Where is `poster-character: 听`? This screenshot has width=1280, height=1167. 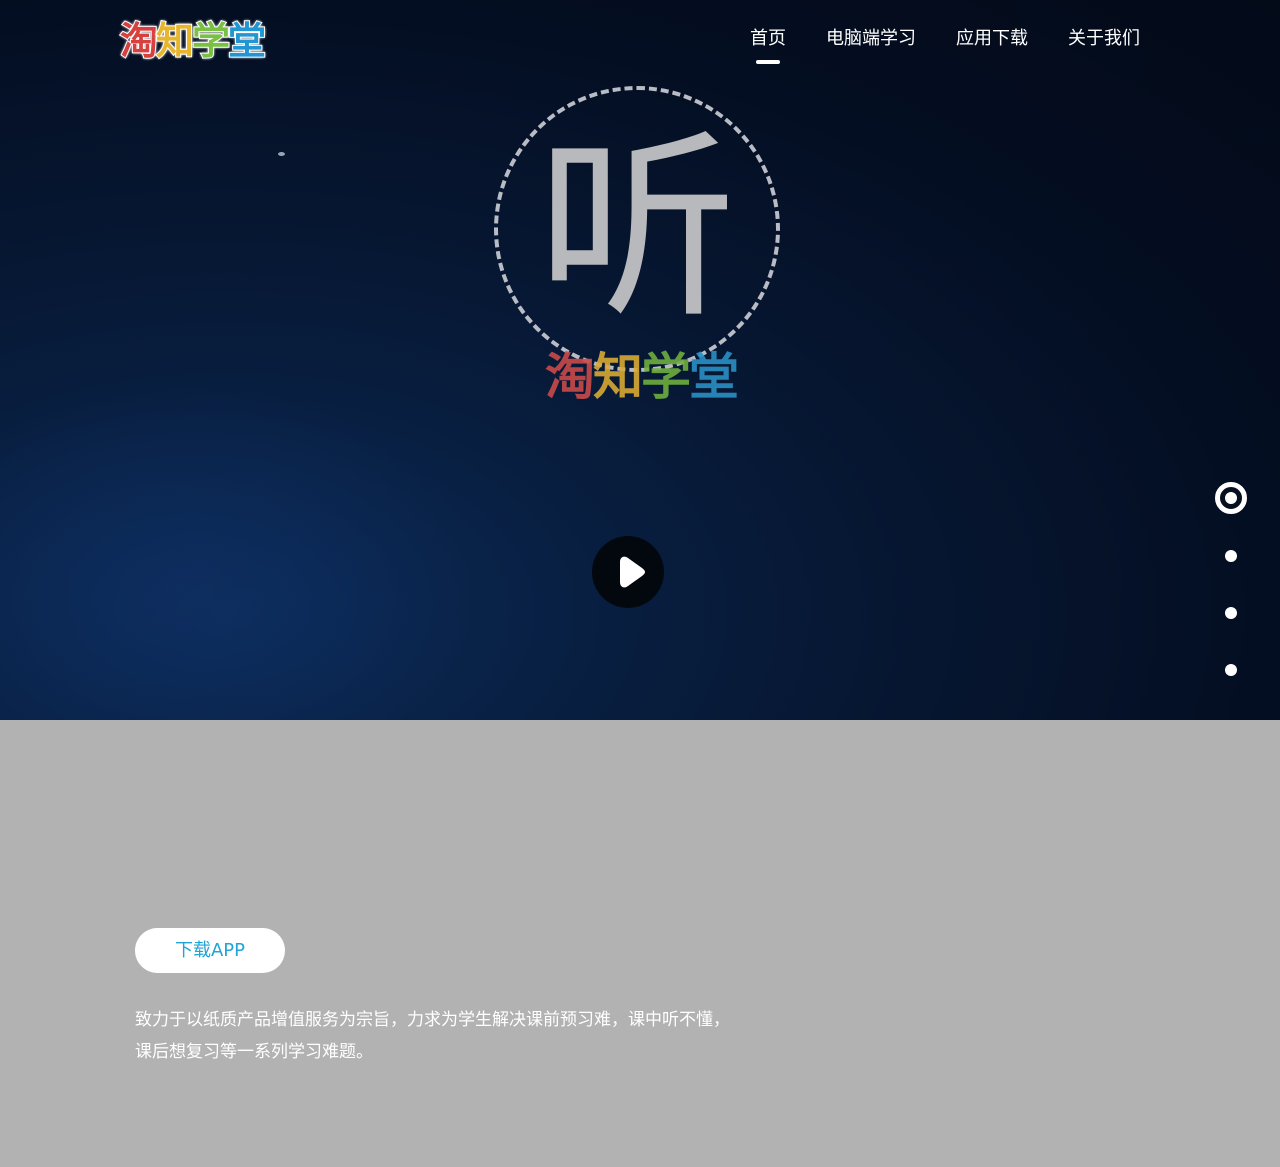
poster-character: 听 is located at coordinates (636, 229).